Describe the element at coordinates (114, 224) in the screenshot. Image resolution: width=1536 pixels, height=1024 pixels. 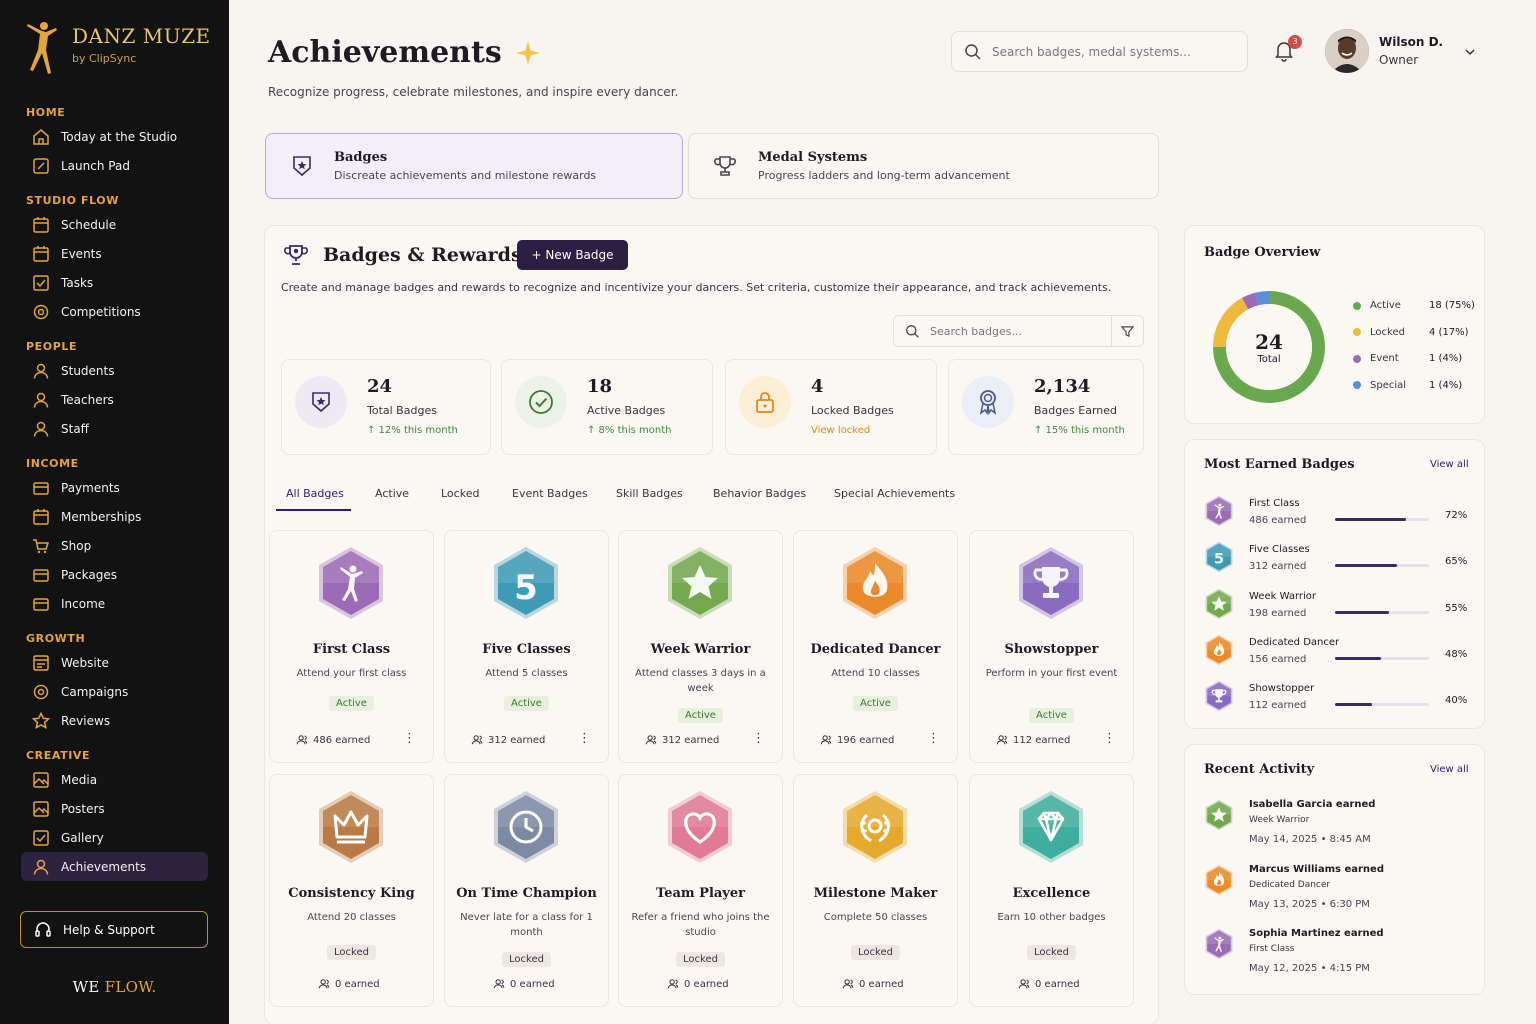
I see `sidebar-item-schedule: Schedule` at that location.